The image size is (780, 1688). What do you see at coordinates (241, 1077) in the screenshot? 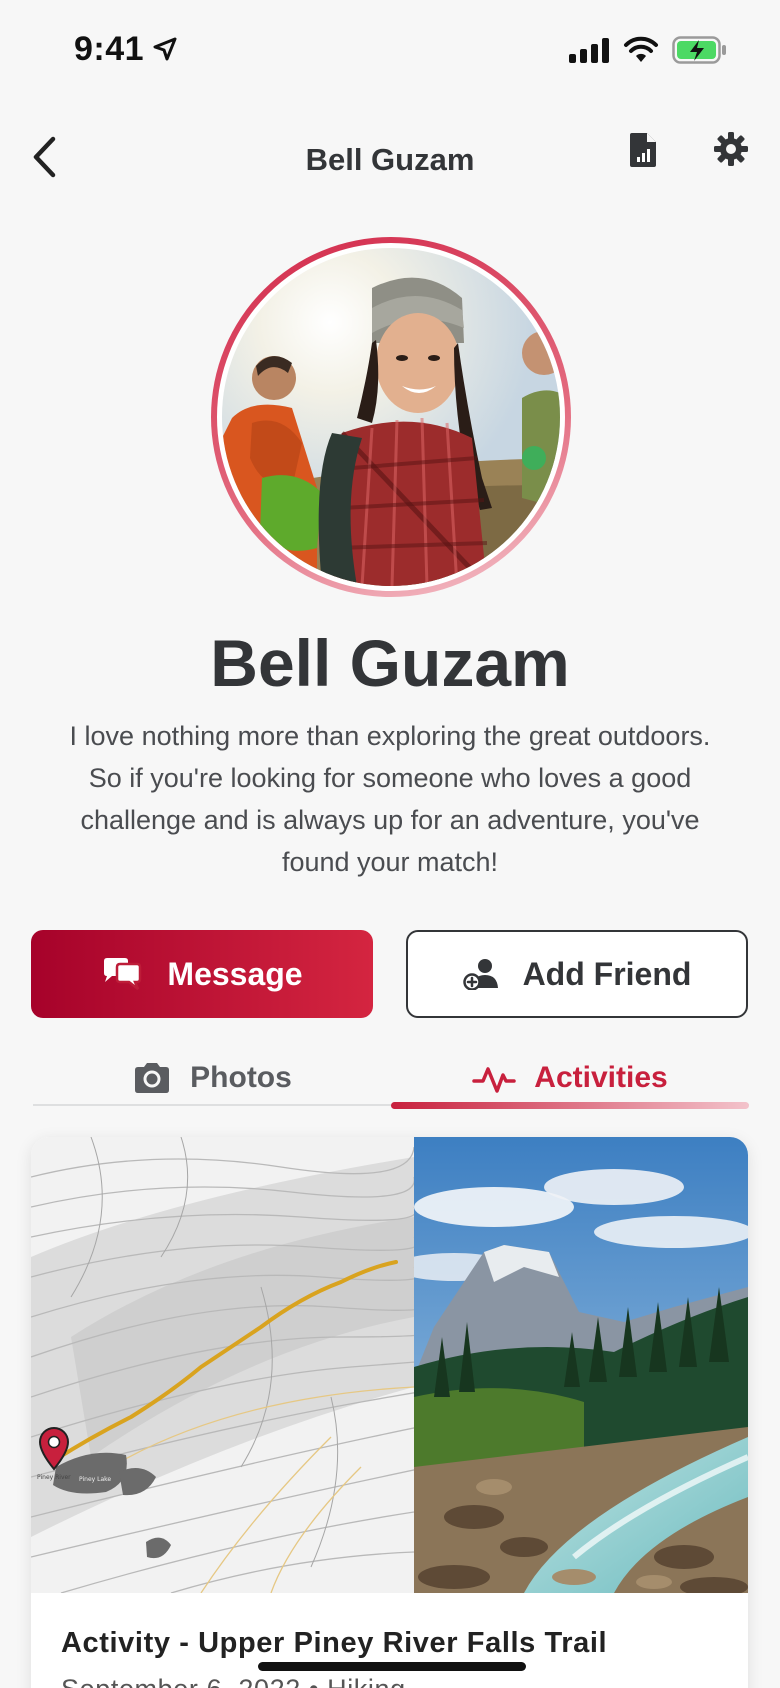
I see `tab-photos-label: Photos` at bounding box center [241, 1077].